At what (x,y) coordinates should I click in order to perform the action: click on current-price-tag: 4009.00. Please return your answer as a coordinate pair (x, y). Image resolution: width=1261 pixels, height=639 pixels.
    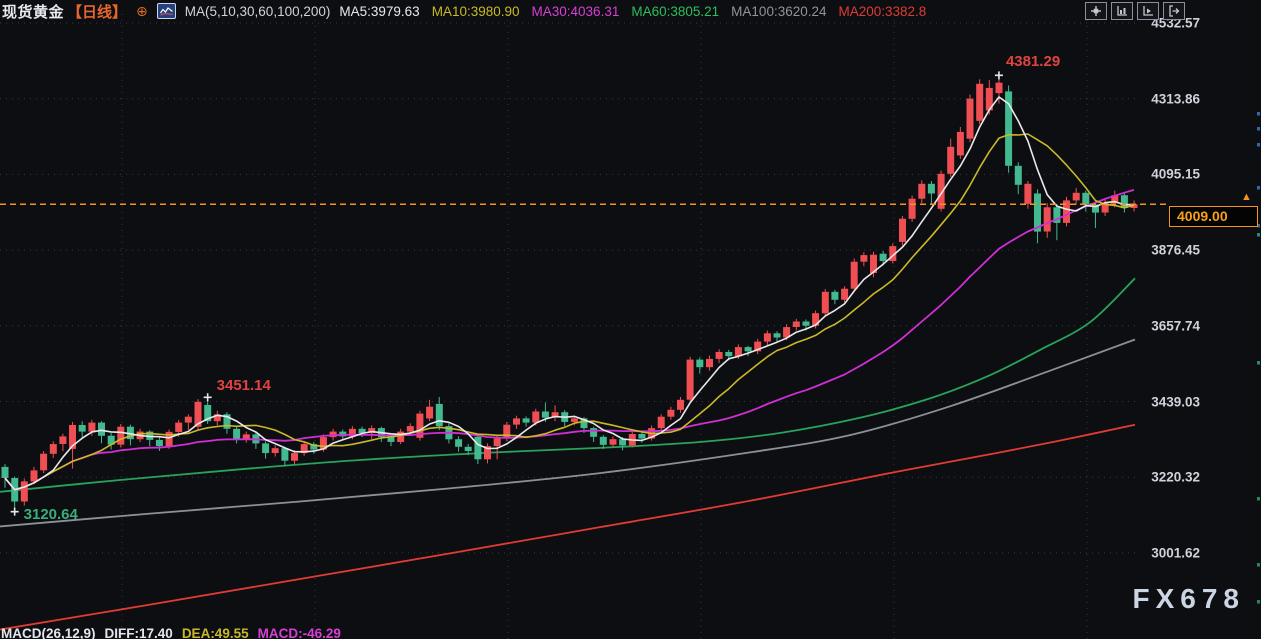
    Looking at the image, I should click on (1213, 217).